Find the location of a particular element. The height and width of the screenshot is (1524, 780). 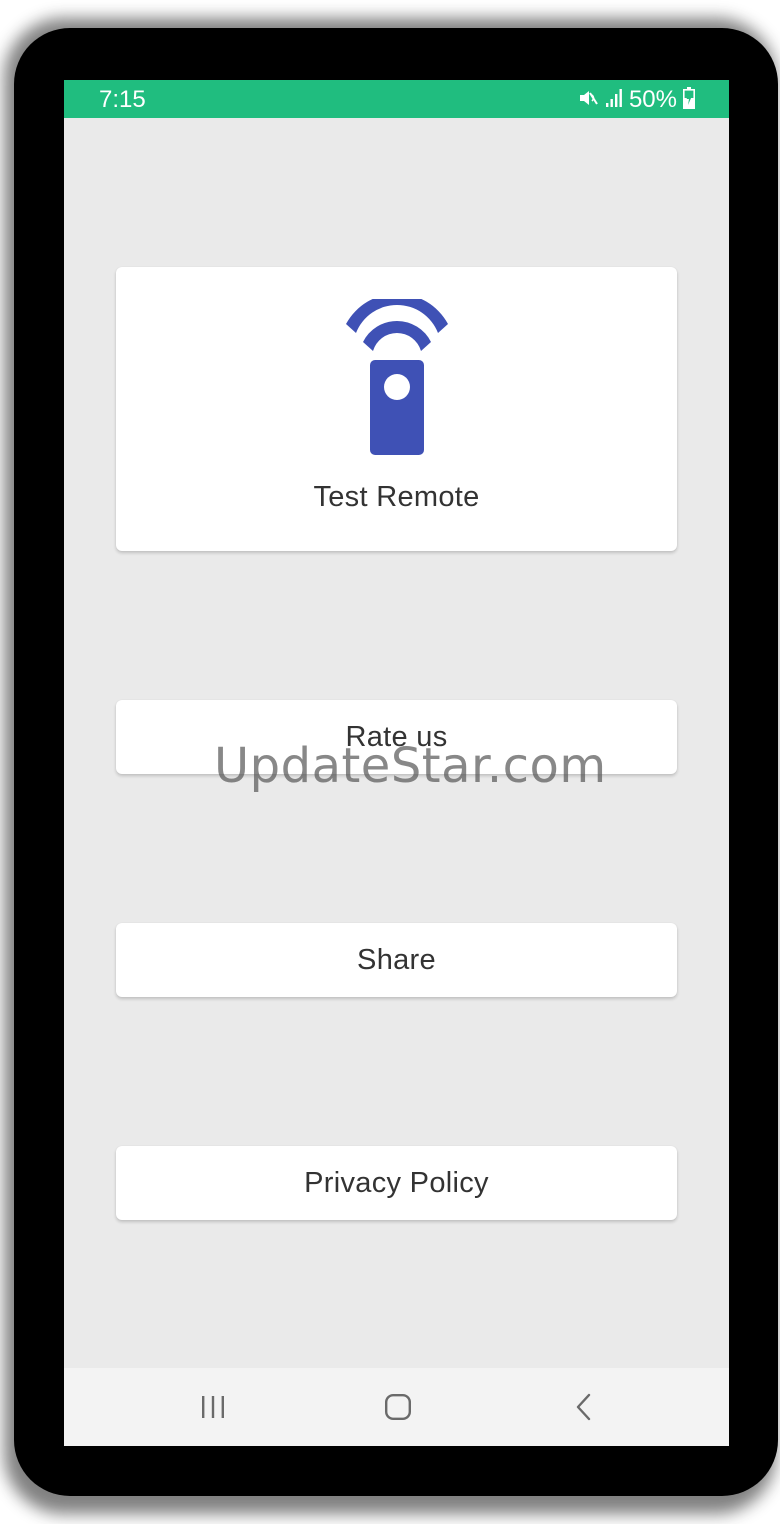

rate-us-label: Rate us is located at coordinates (396, 736).